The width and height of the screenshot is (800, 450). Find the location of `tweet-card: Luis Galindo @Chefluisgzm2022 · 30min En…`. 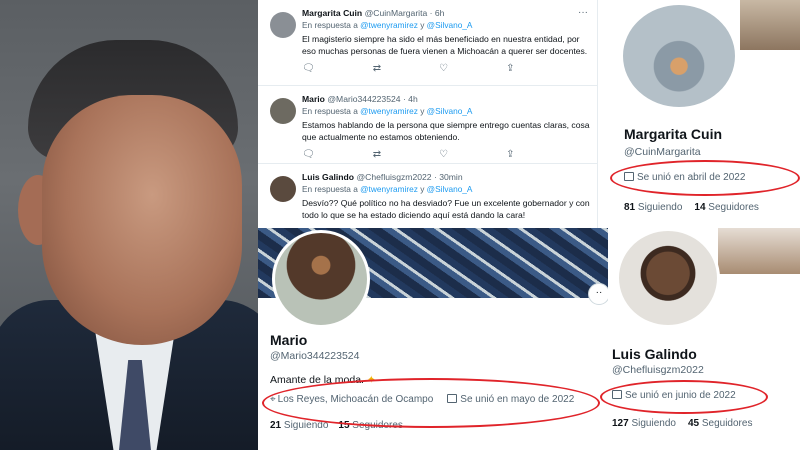

tweet-card: Luis Galindo @Chefluisgzm2022 · 30min En… is located at coordinates (428, 196).